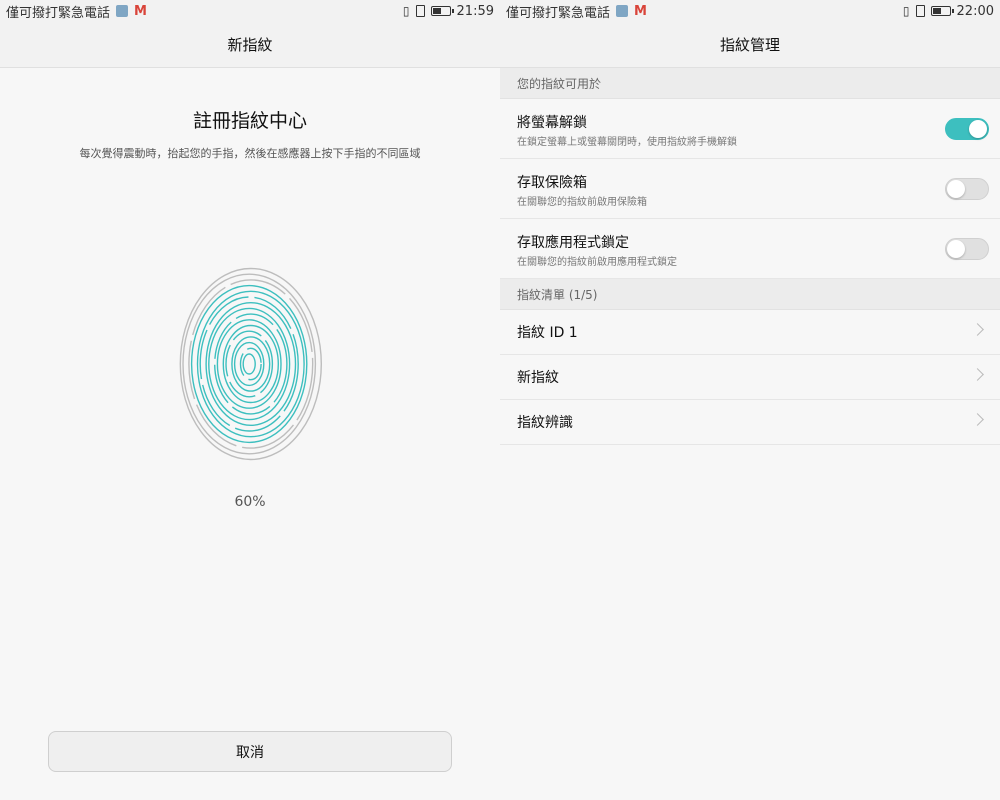 Image resolution: width=1000 pixels, height=800 pixels. I want to click on toggle-subtitle: 在鎖定螢幕上或螢幕關閉時，使用指紋將手機解鎖, so click(627, 142).